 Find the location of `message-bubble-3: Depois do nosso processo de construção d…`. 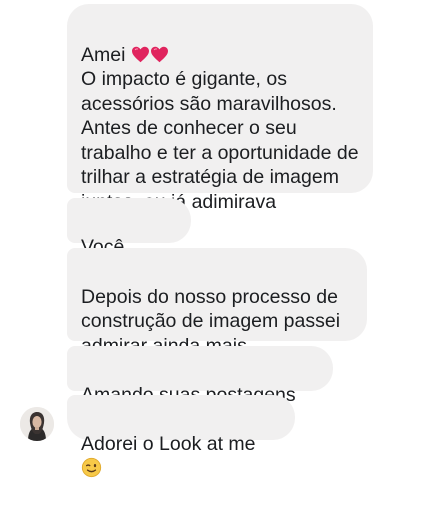

message-bubble-3: Depois do nosso processo de construção d… is located at coordinates (217, 302).